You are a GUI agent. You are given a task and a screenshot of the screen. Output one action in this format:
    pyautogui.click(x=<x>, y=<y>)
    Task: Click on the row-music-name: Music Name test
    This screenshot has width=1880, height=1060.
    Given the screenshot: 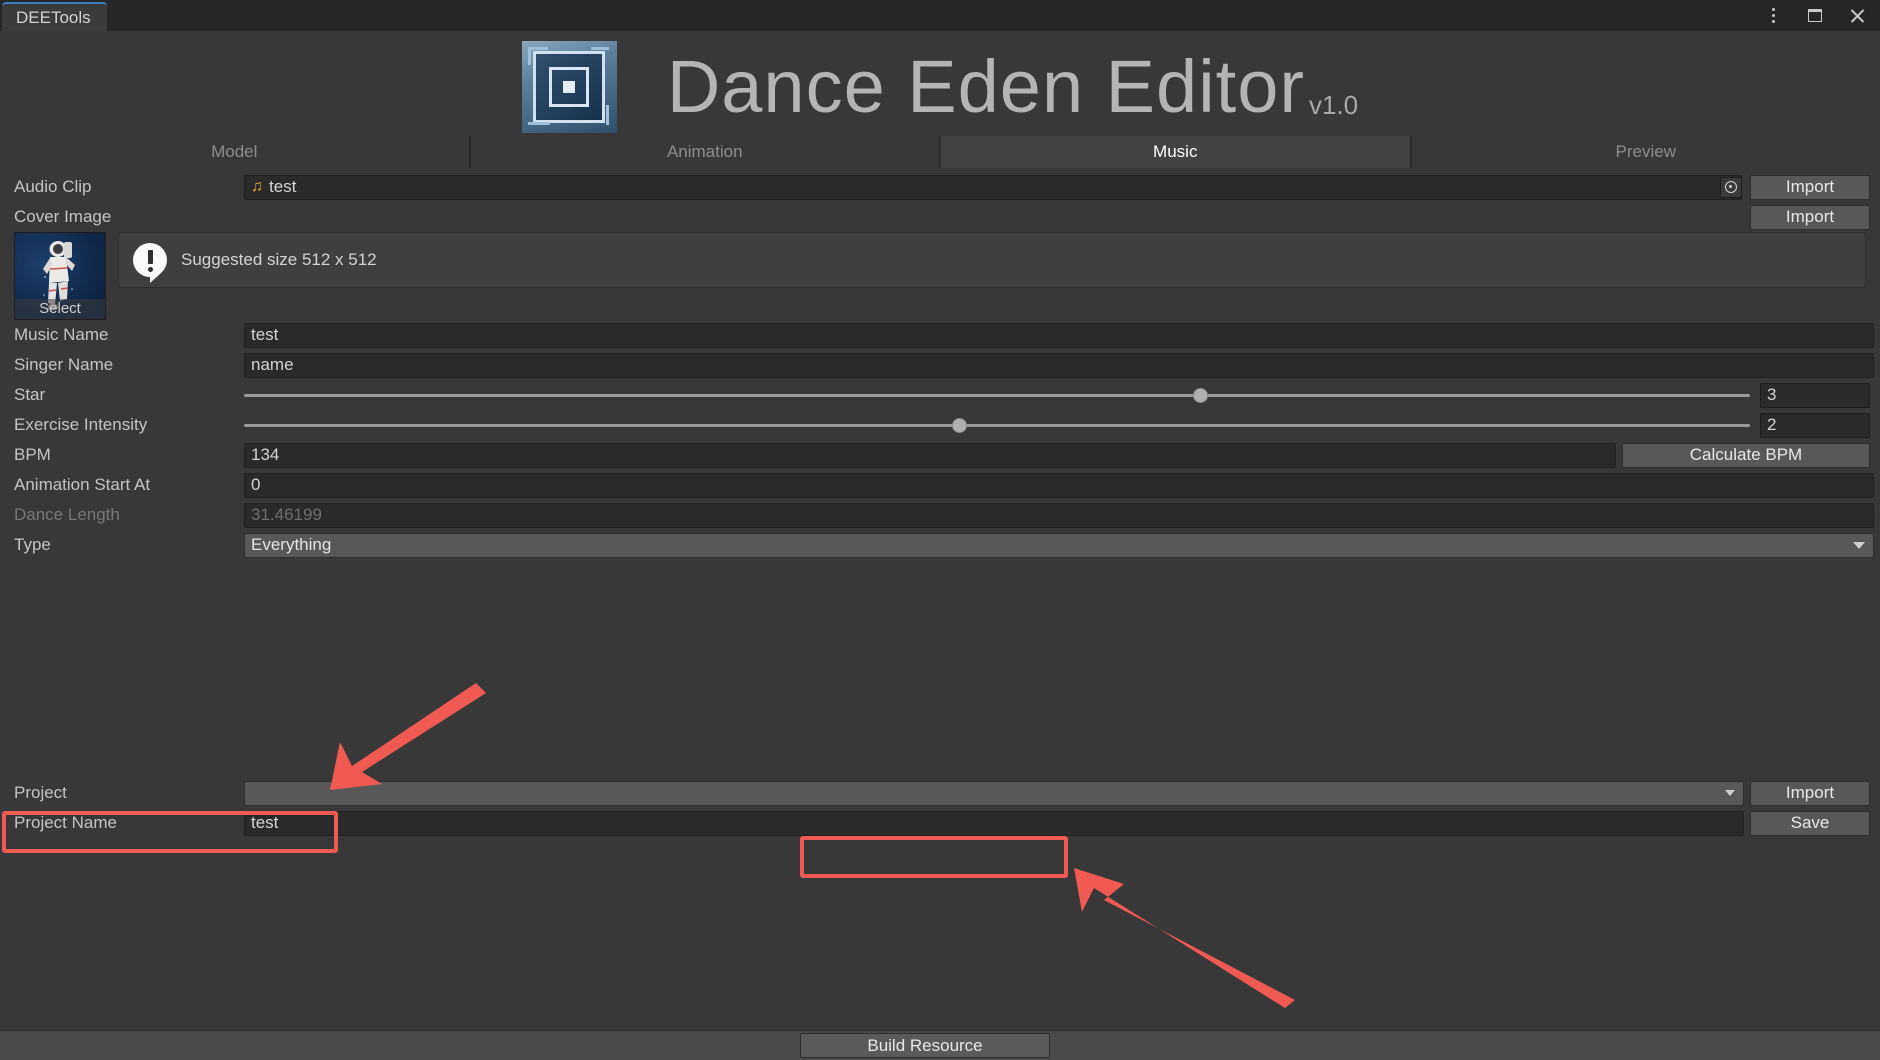 What is the action you would take?
    pyautogui.click(x=940, y=335)
    